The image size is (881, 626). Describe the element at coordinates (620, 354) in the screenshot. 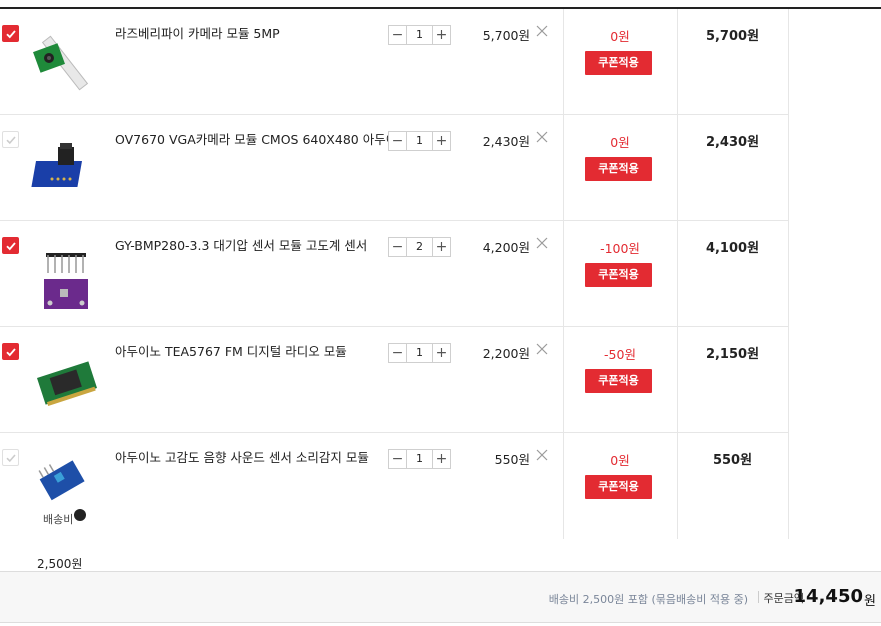

I see `discount-amount: -50원` at that location.